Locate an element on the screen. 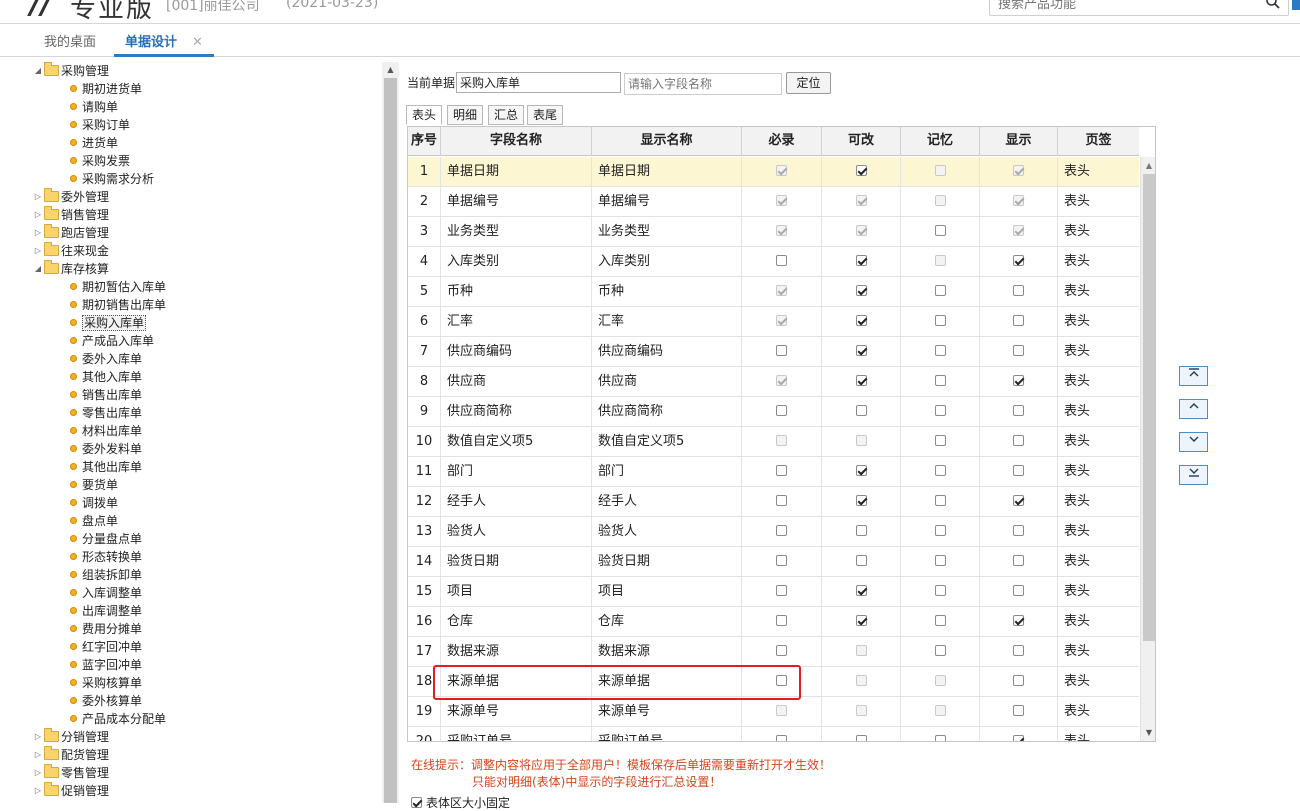 The height and width of the screenshot is (811, 1300). tree-item: 采购发票 is located at coordinates (100, 161).